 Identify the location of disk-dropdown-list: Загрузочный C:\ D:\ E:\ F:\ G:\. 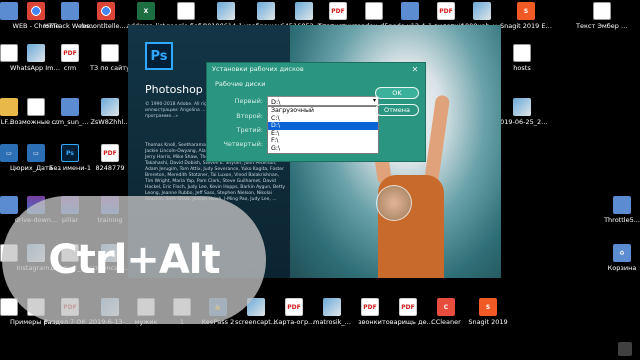
(323, 130).